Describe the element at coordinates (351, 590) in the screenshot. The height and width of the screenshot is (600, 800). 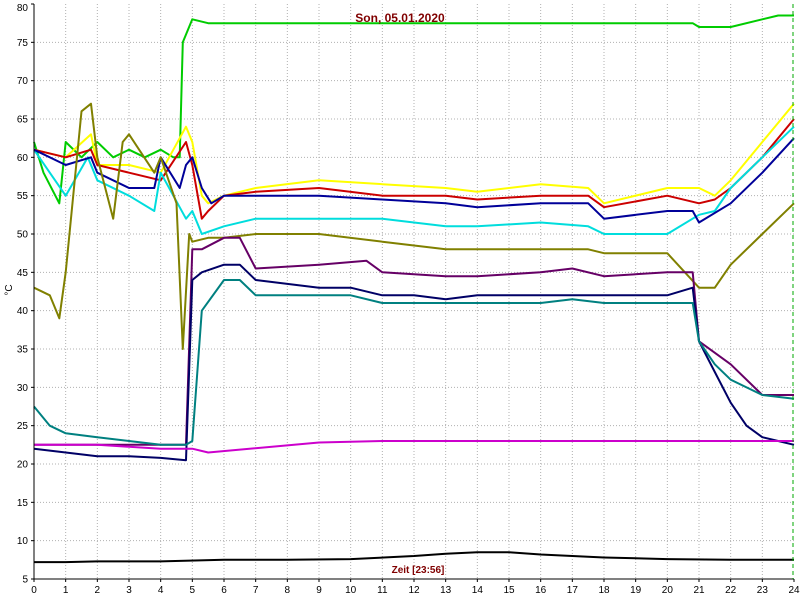
I see `x-tick-label: 10` at that location.